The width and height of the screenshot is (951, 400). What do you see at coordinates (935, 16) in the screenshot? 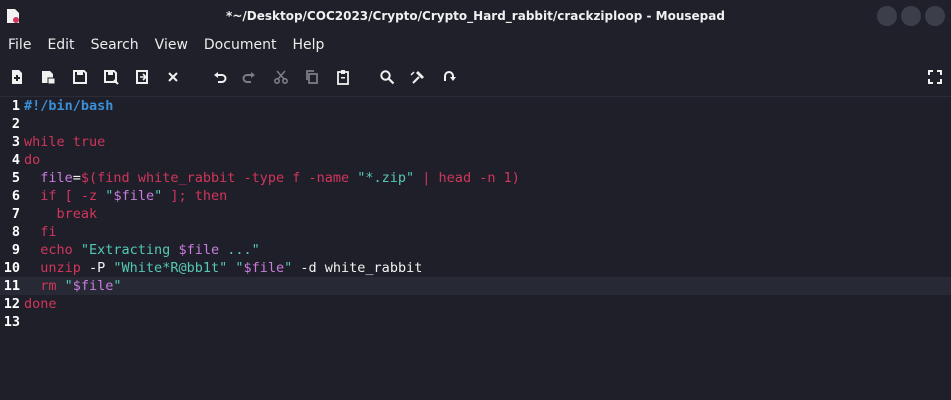
I see `close-window-button` at bounding box center [935, 16].